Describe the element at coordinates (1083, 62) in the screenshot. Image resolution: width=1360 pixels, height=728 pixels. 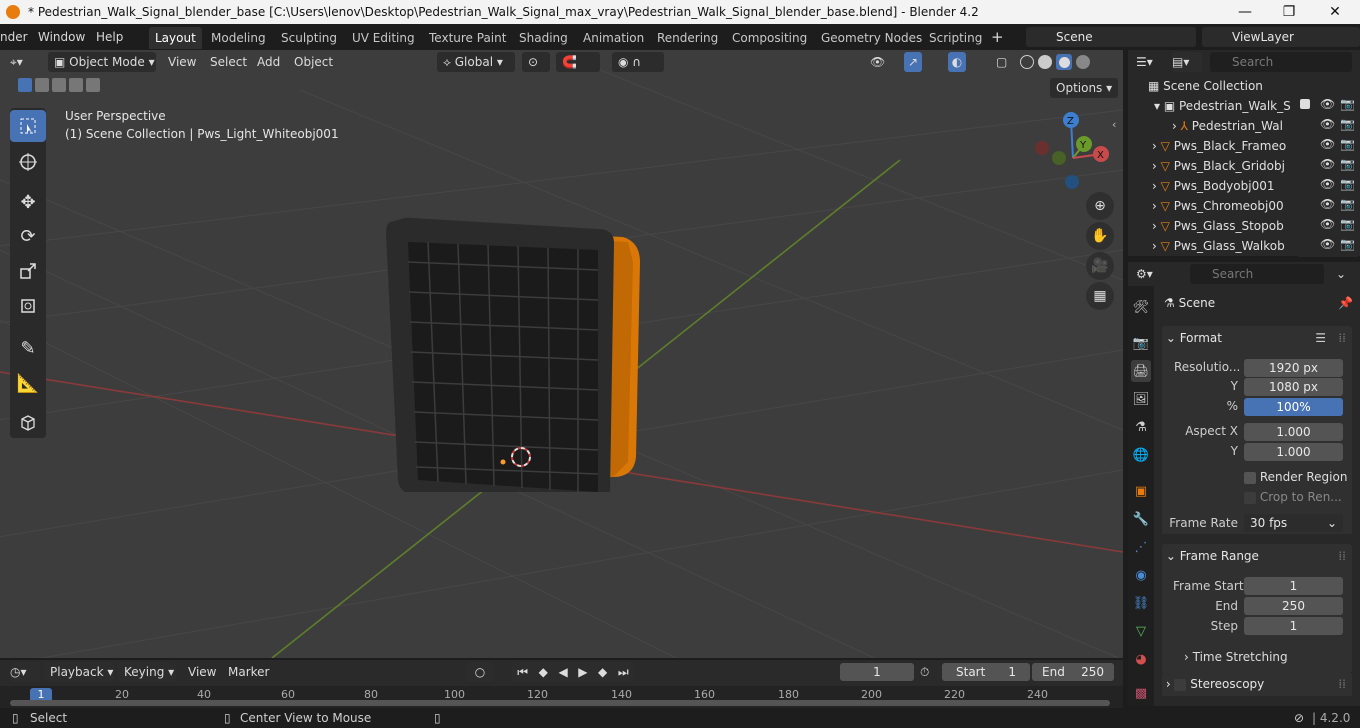
I see `rendered-shading-icon` at that location.